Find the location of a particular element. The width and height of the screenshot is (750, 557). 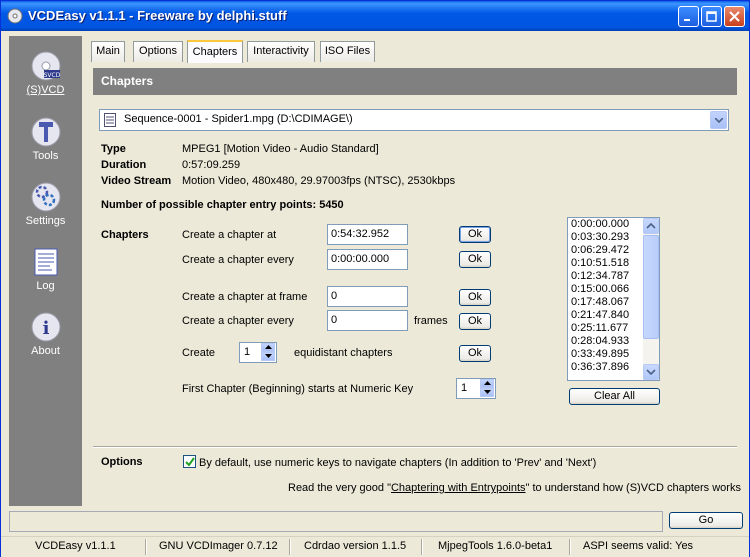

status-vcdimager: GNU VCDImager 0.7.12 is located at coordinates (218, 546).